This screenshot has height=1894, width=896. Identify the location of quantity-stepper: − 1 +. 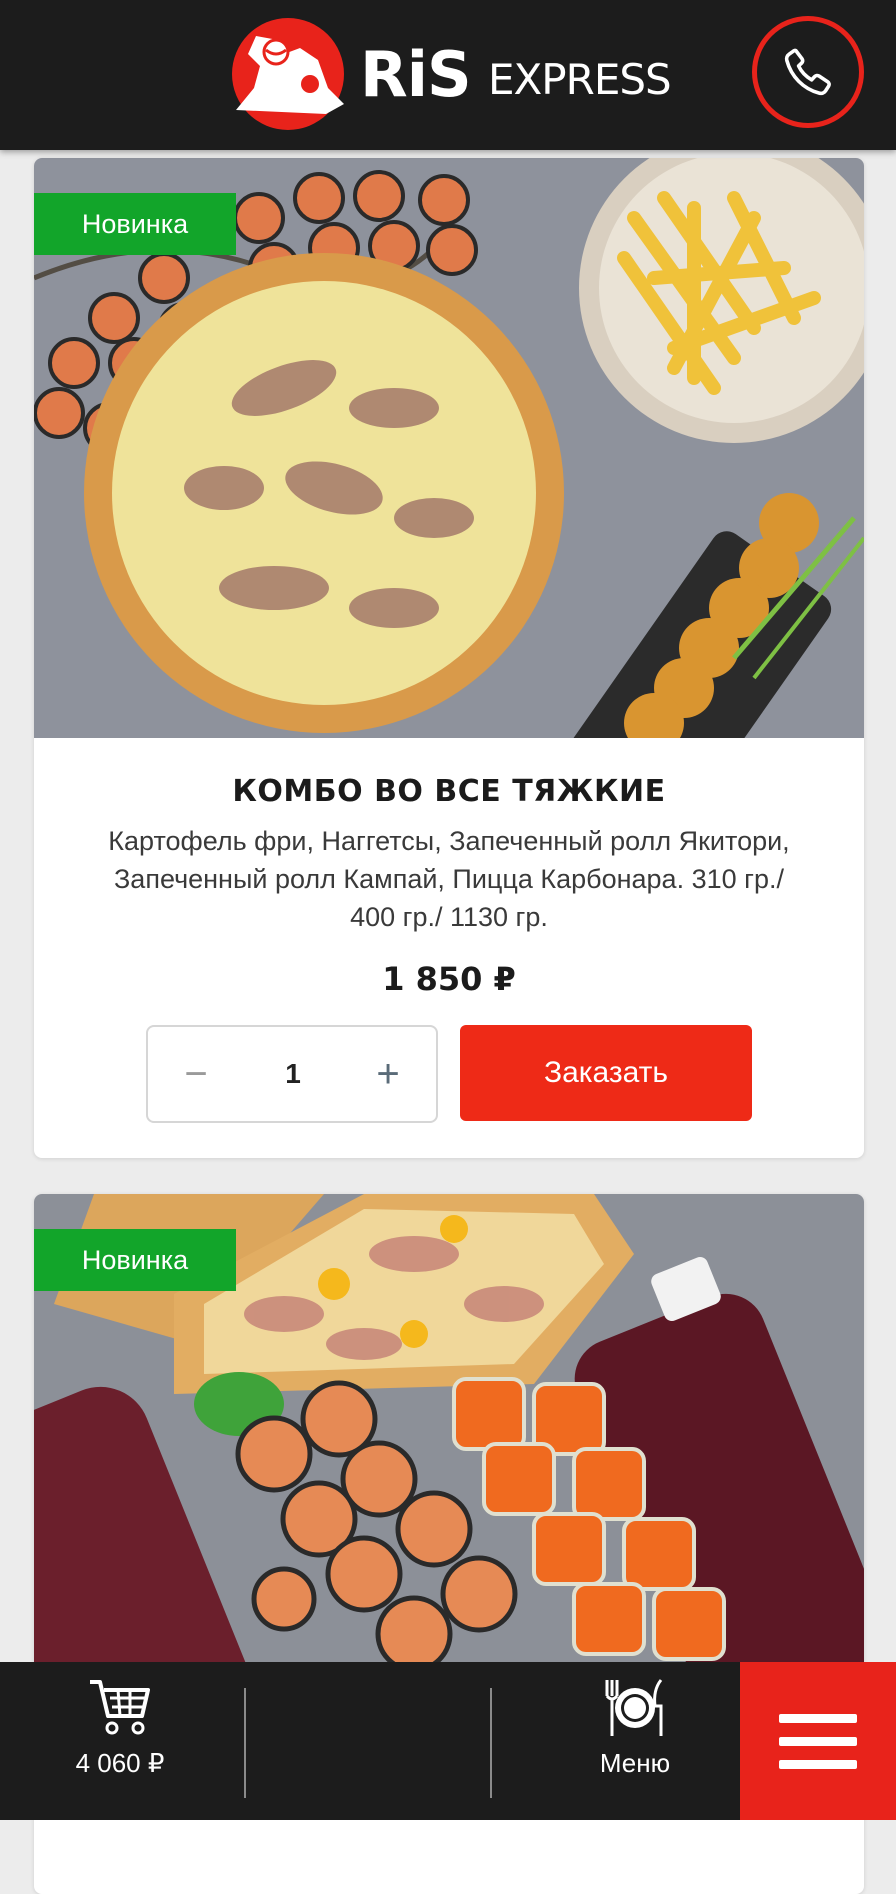
(292, 1074).